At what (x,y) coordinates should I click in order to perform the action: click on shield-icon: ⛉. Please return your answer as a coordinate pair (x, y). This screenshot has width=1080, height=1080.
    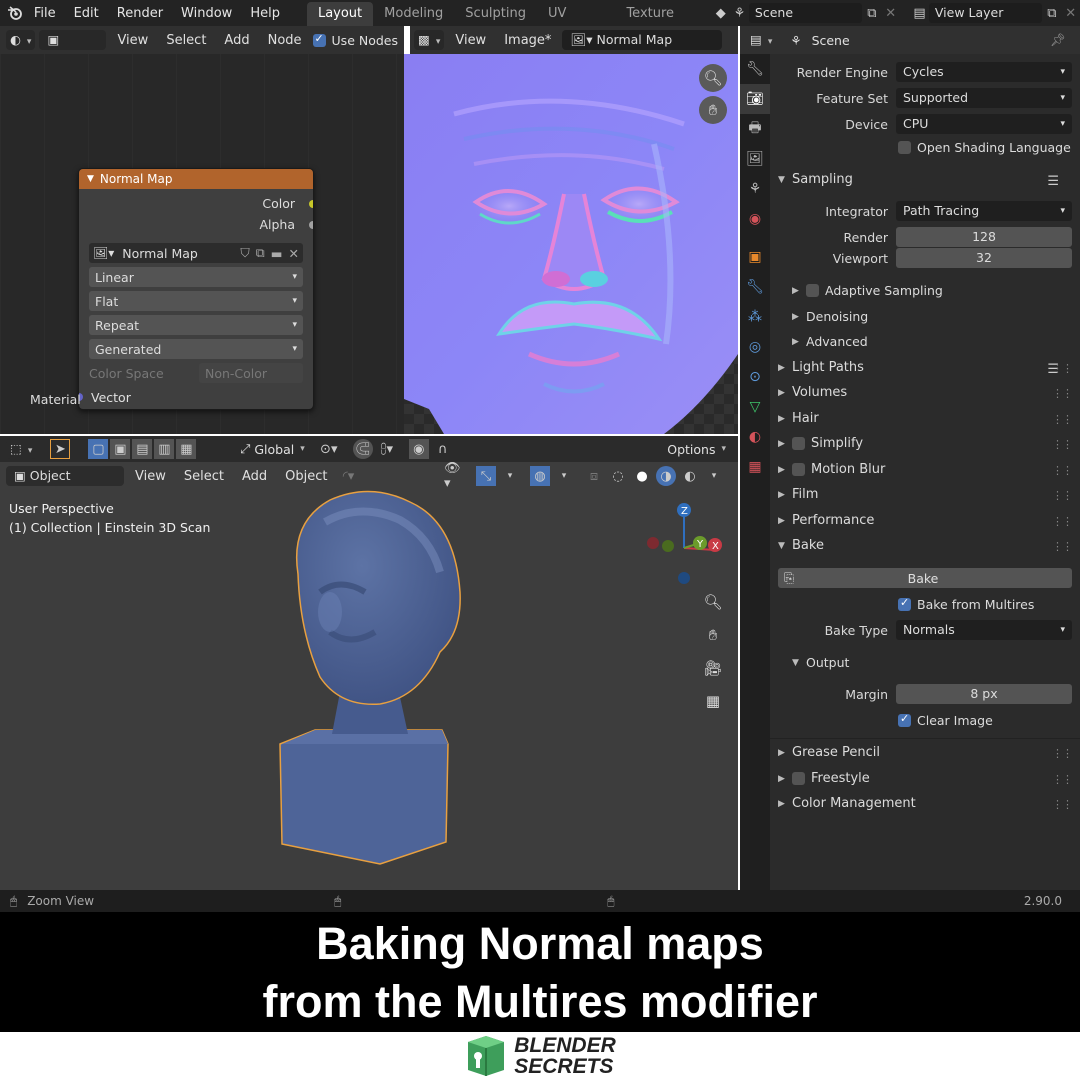
    Looking at the image, I should click on (244, 253).